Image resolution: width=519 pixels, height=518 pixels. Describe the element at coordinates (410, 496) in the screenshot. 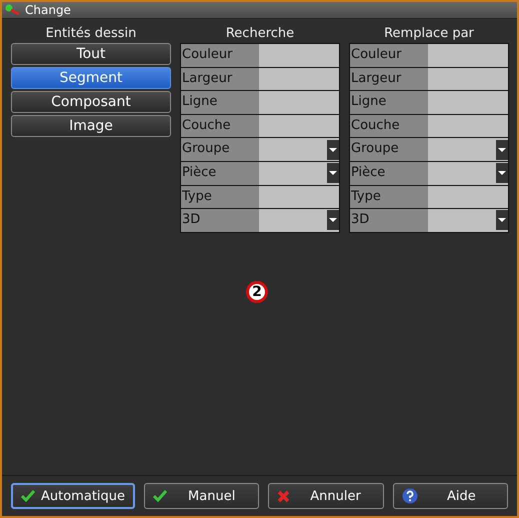

I see `help-icon` at that location.